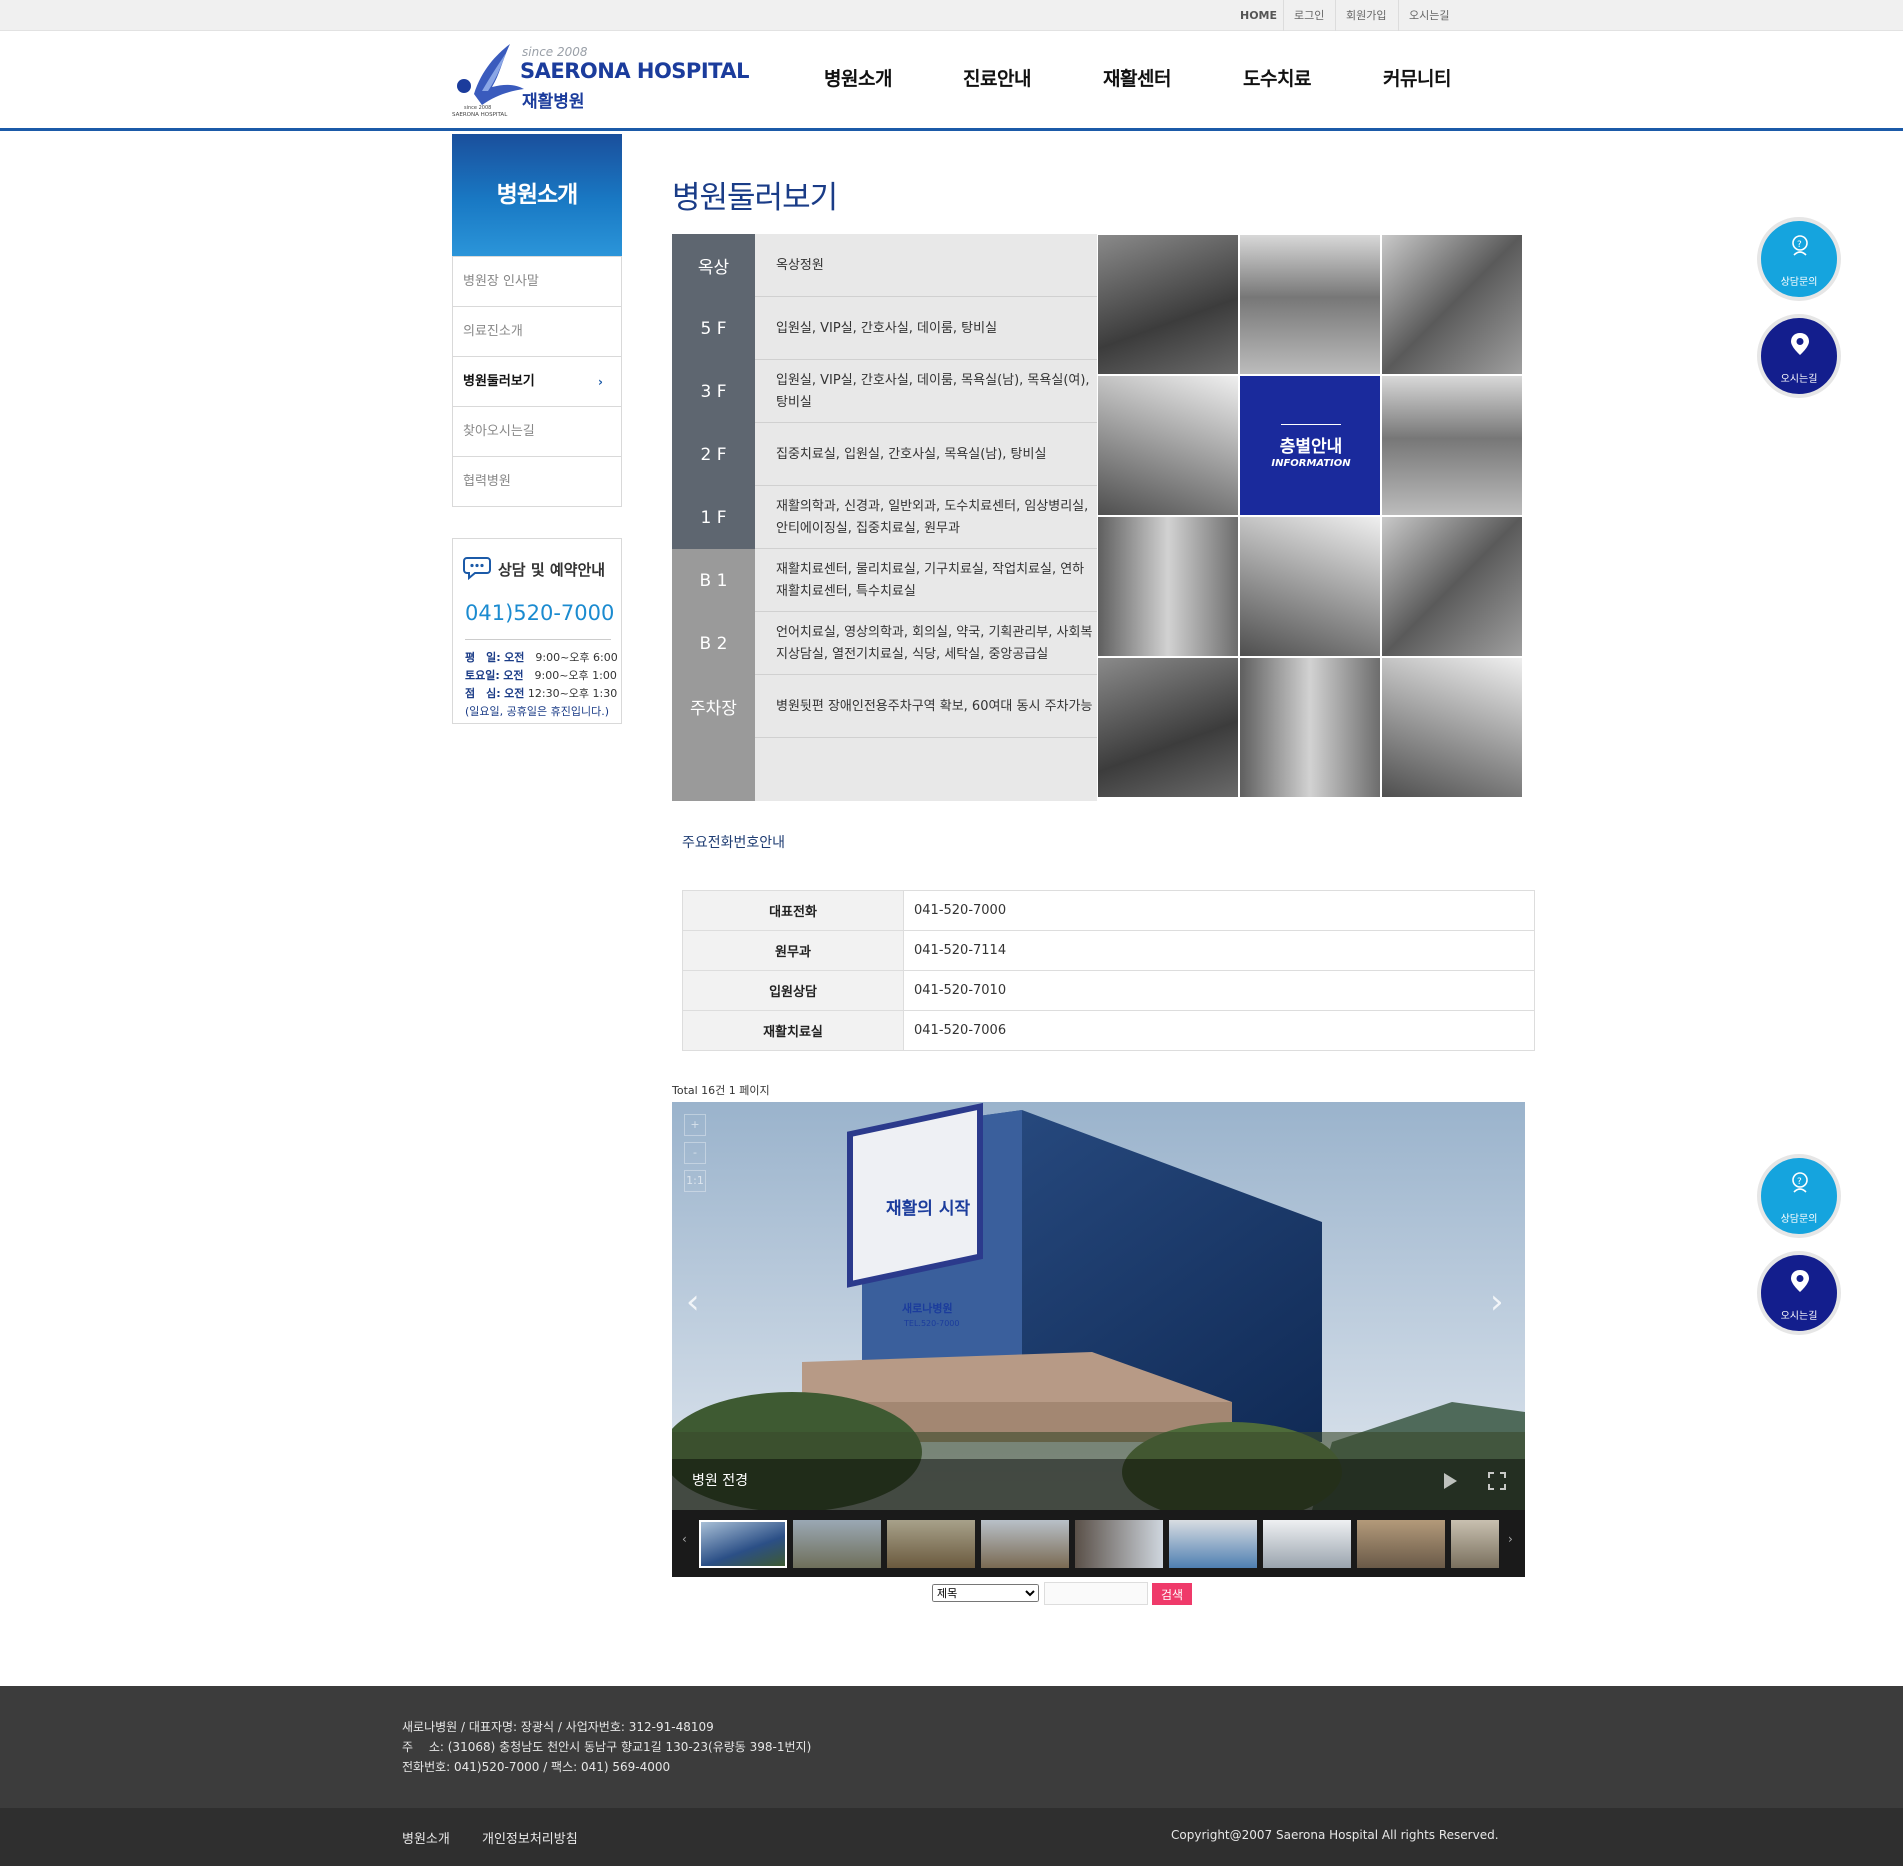 The height and width of the screenshot is (1866, 1903). What do you see at coordinates (713, 580) in the screenshot?
I see `floor-label: B 1` at bounding box center [713, 580].